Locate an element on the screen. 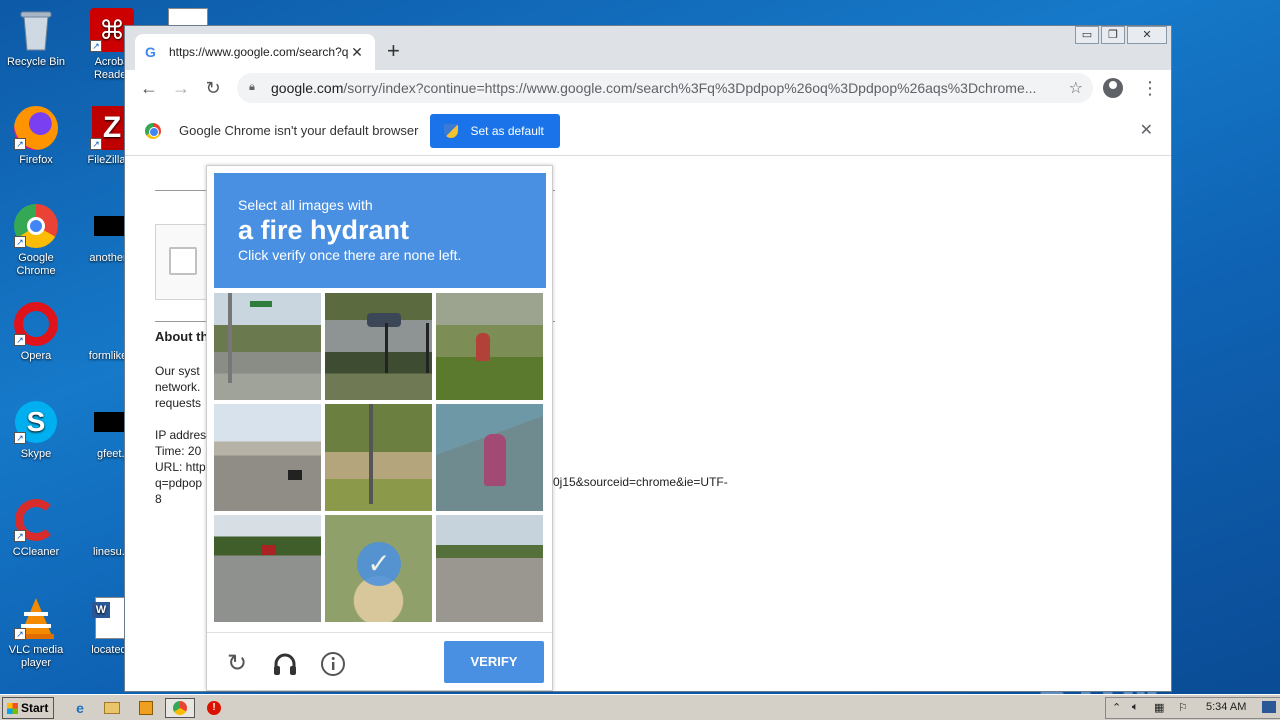 The width and height of the screenshot is (1280, 720). recycle-bin-icon is located at coordinates (36, 30).